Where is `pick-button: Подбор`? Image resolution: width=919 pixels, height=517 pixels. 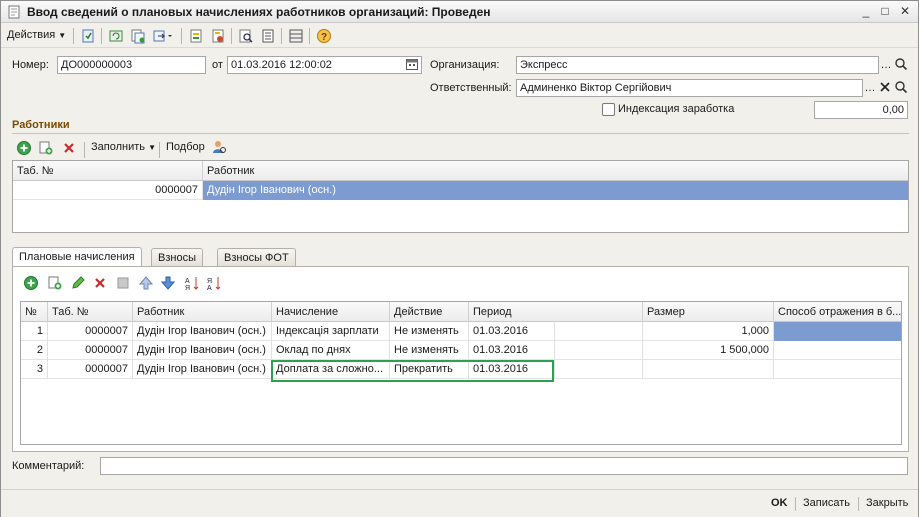 pick-button: Подбор is located at coordinates (185, 147).